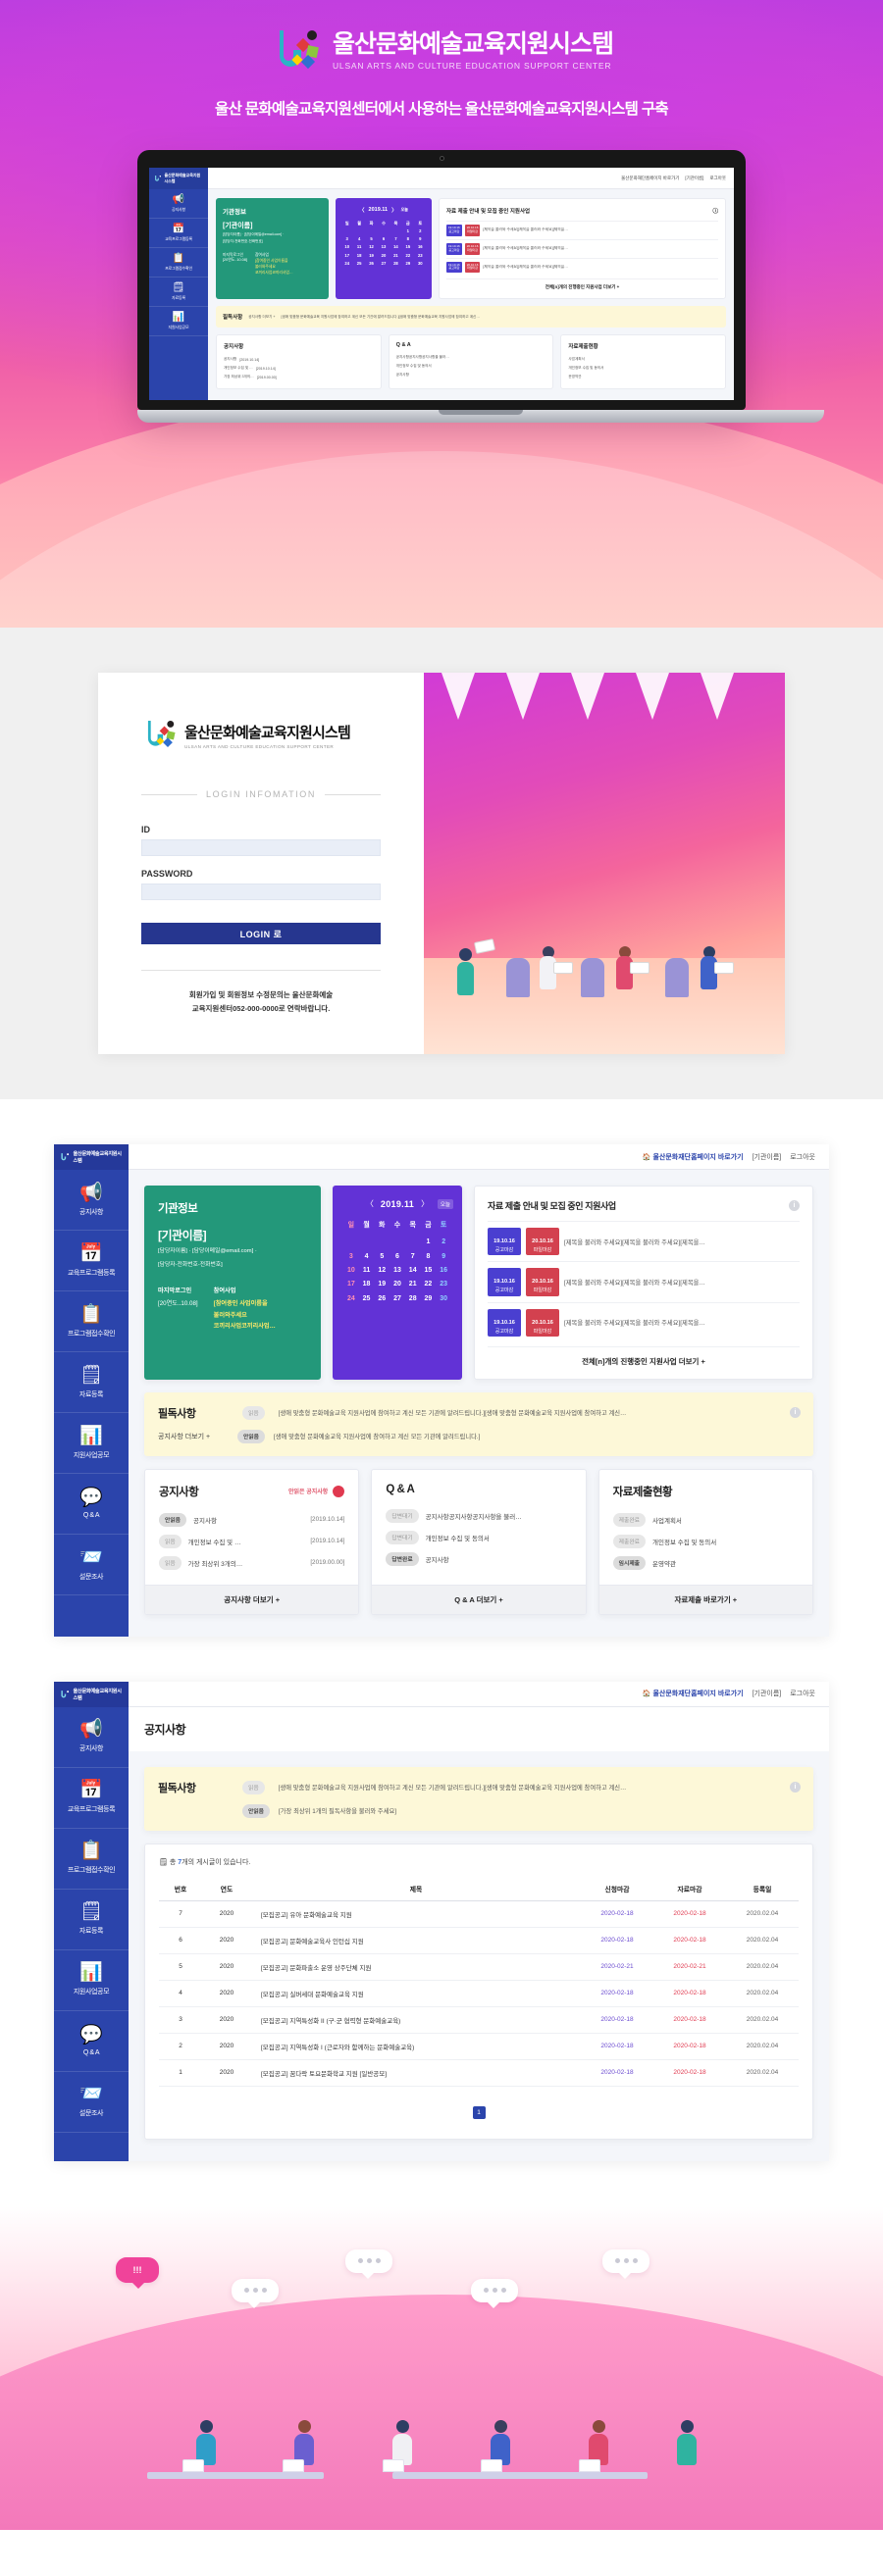  What do you see at coordinates (445, 1204) in the screenshot?
I see `calendar-today-button: 오늘` at bounding box center [445, 1204].